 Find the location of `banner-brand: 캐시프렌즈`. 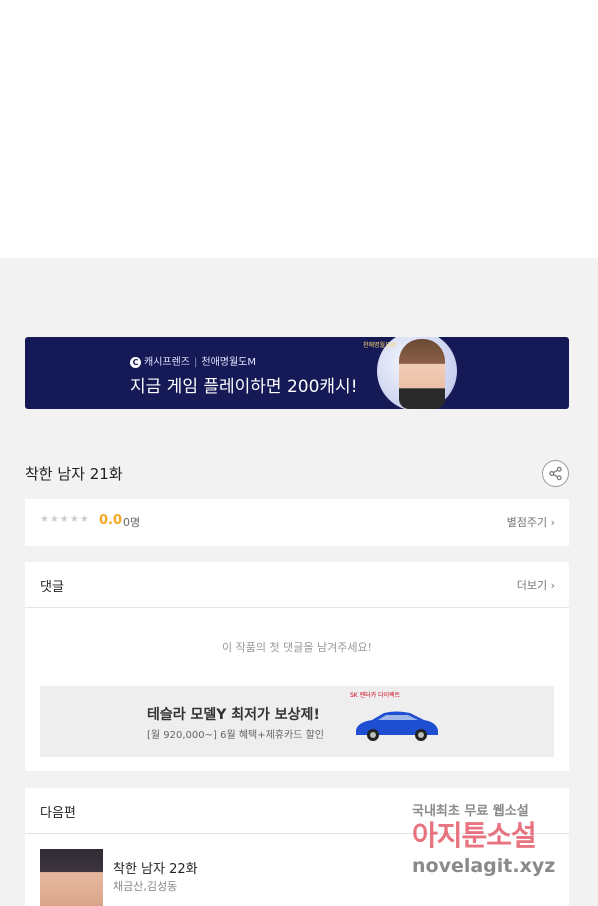

banner-brand: 캐시프렌즈 is located at coordinates (167, 362).